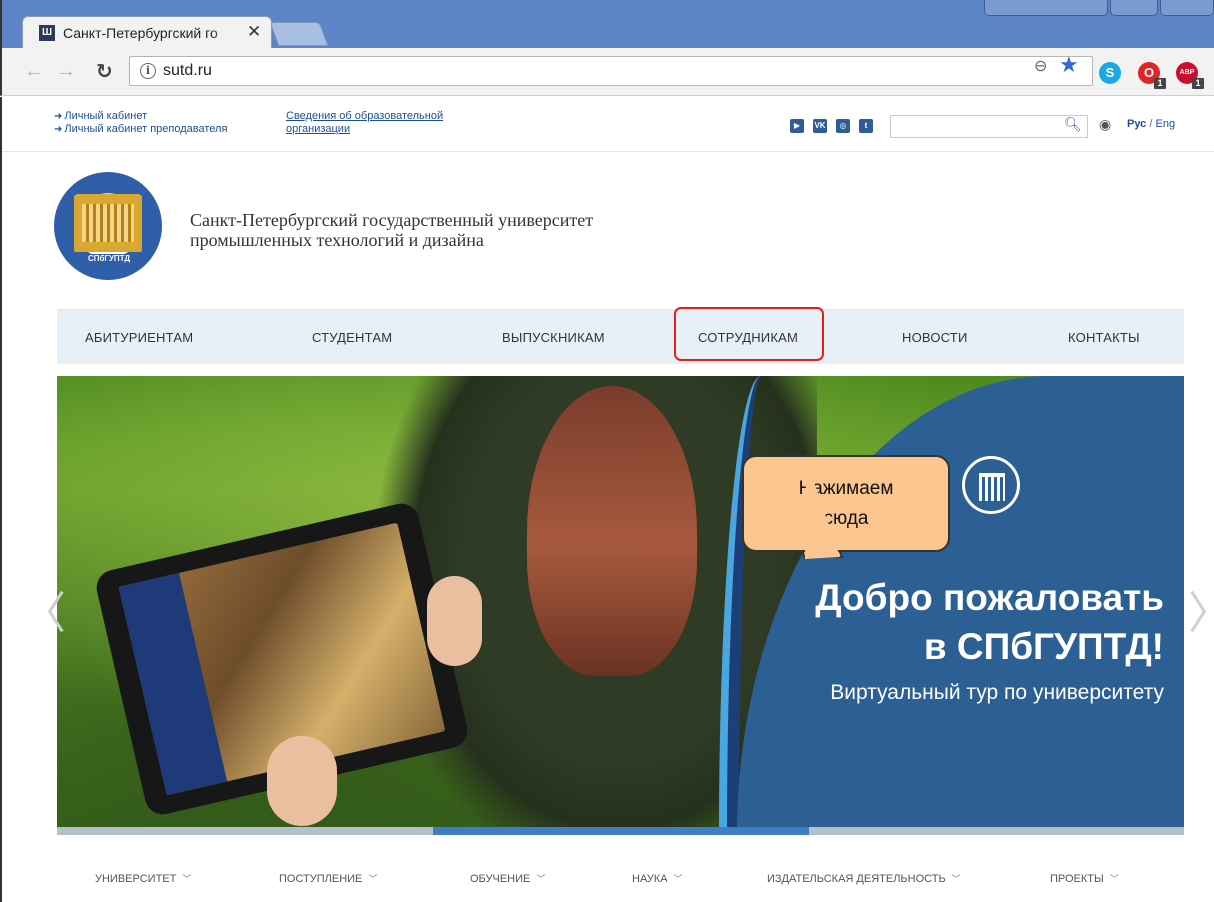  I want to click on subnav-projects: ПРОЕКТЫ ﹀, so click(1084, 878).